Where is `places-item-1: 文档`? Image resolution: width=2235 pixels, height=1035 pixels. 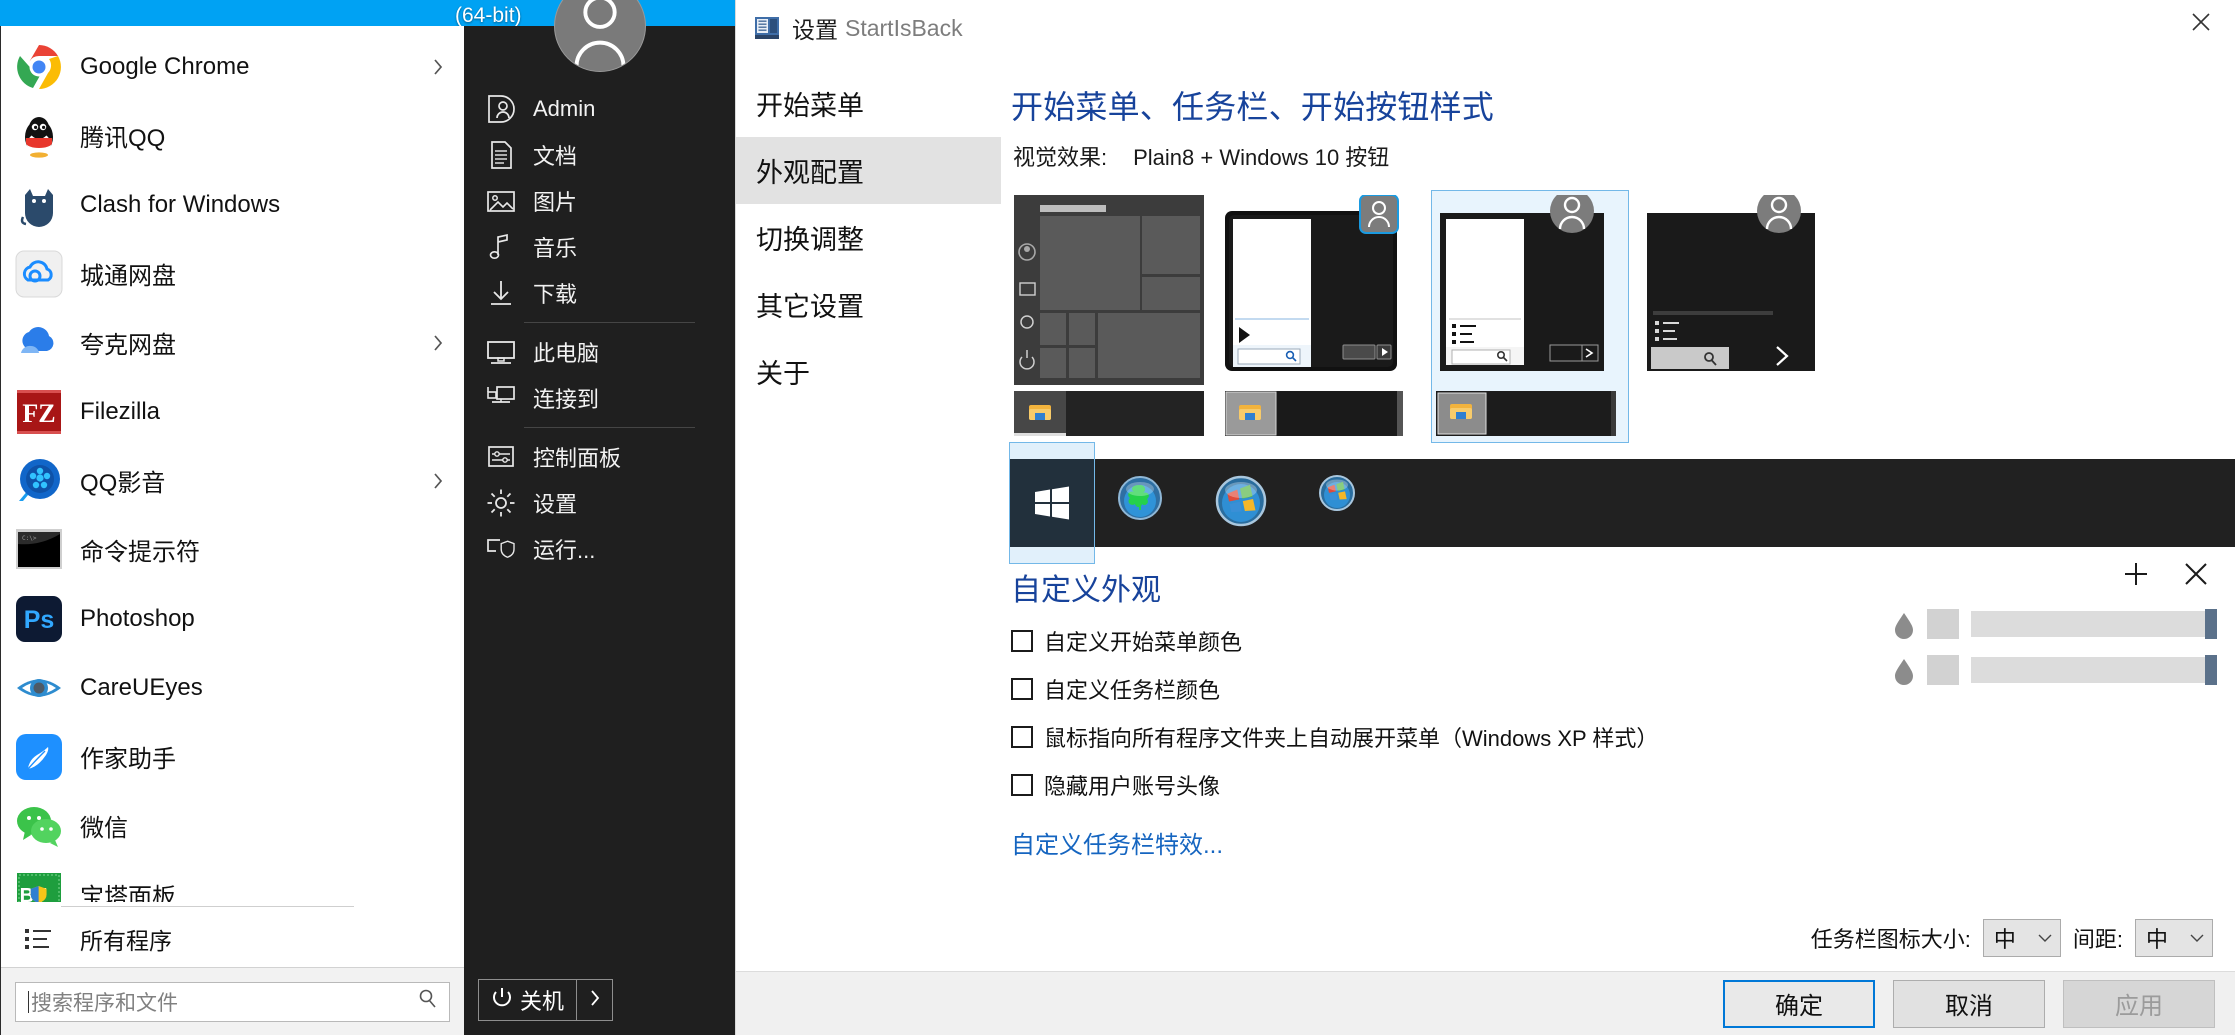
places-item-1: 文档 is located at coordinates (599, 155).